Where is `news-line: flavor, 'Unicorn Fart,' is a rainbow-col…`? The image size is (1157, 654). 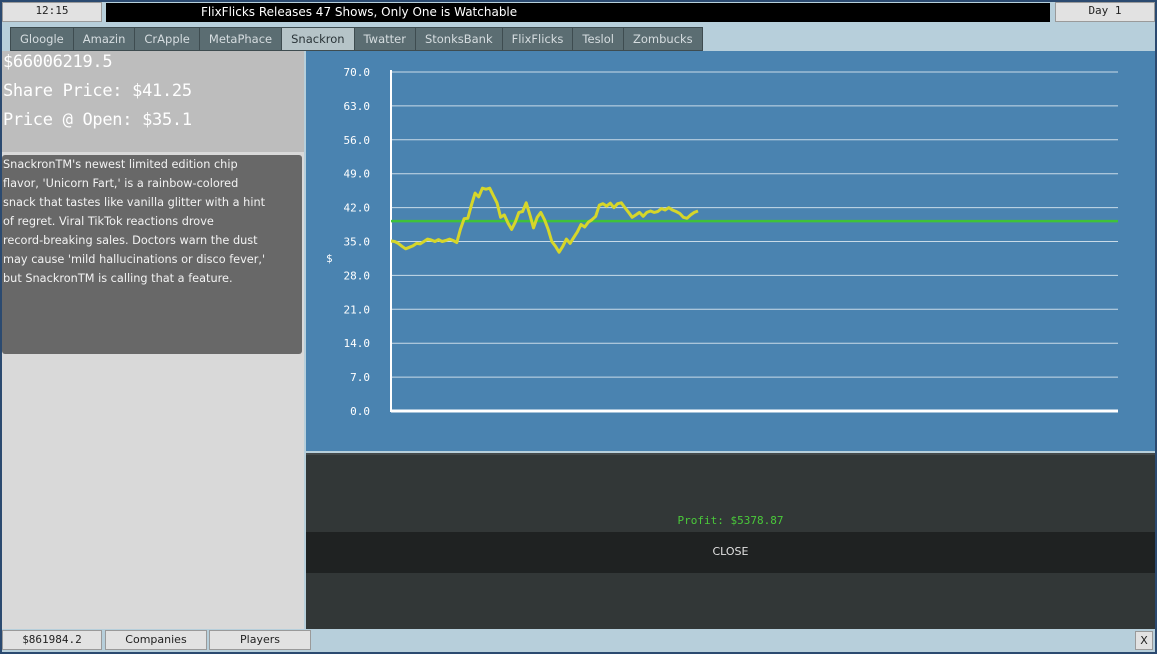
news-line: flavor, 'Unicorn Fart,' is a rainbow-col… is located at coordinates (121, 183).